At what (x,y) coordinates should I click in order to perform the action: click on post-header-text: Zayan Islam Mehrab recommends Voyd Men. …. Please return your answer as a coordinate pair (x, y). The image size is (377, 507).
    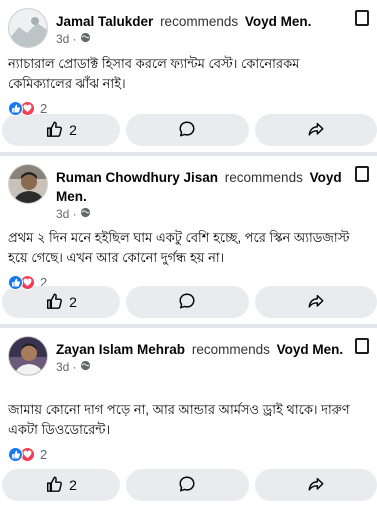
    Looking at the image, I should click on (201, 357).